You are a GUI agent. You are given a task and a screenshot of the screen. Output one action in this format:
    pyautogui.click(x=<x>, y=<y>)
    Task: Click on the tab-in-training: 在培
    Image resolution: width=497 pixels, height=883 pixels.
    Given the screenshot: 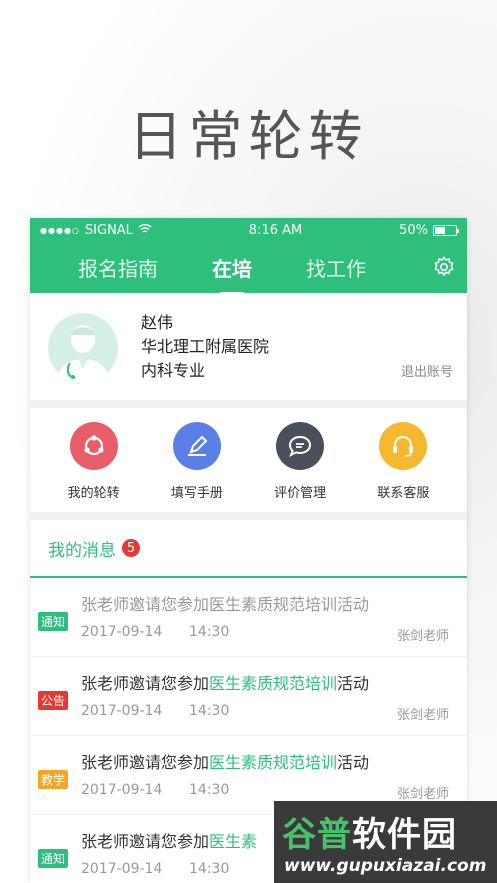 What is the action you would take?
    pyautogui.click(x=232, y=267)
    